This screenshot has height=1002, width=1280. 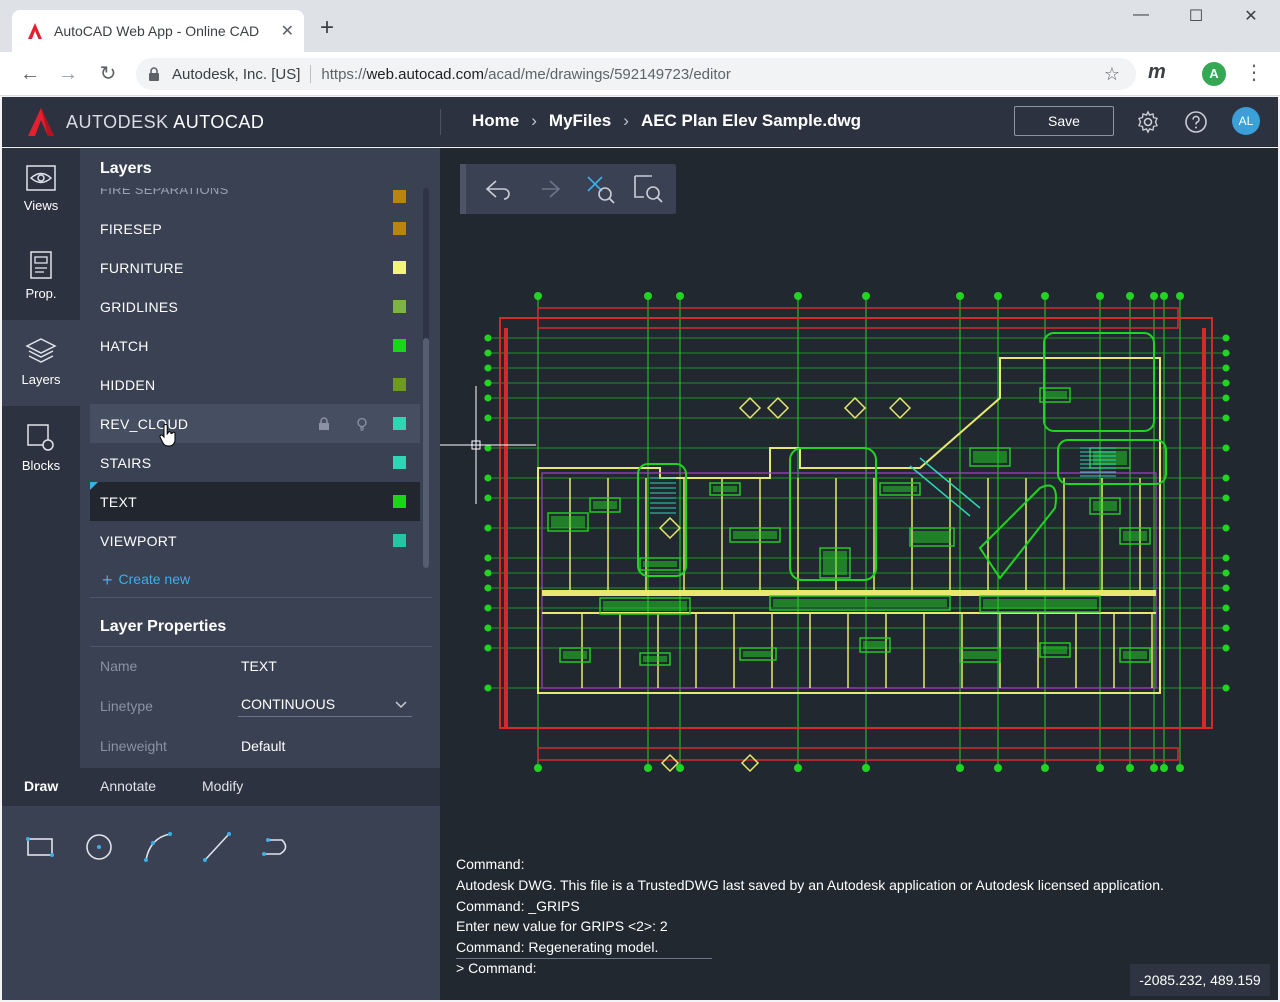 I want to click on lightbulb-icon, so click(x=362, y=424).